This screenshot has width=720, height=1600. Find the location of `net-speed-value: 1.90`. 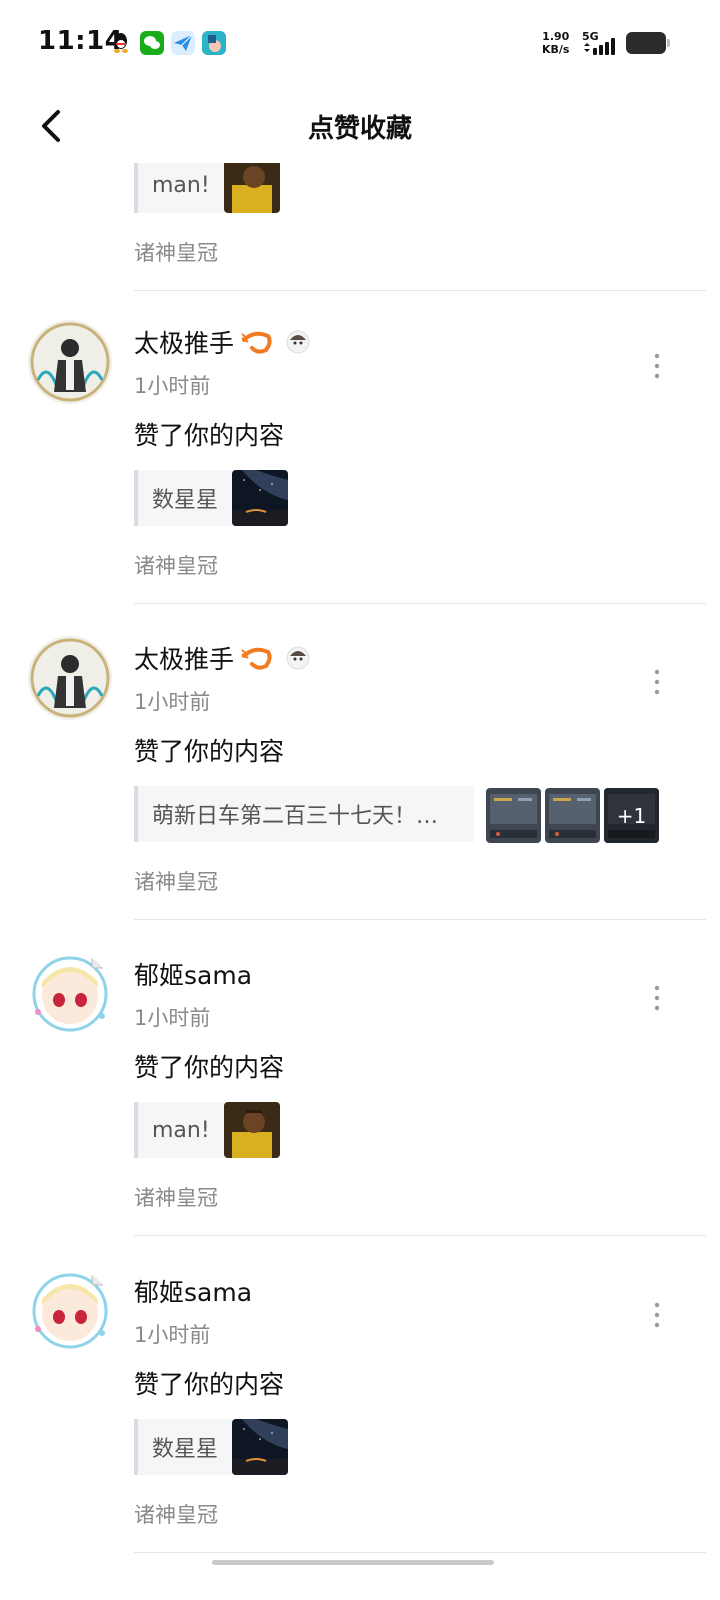

net-speed-value: 1.90 is located at coordinates (556, 36).